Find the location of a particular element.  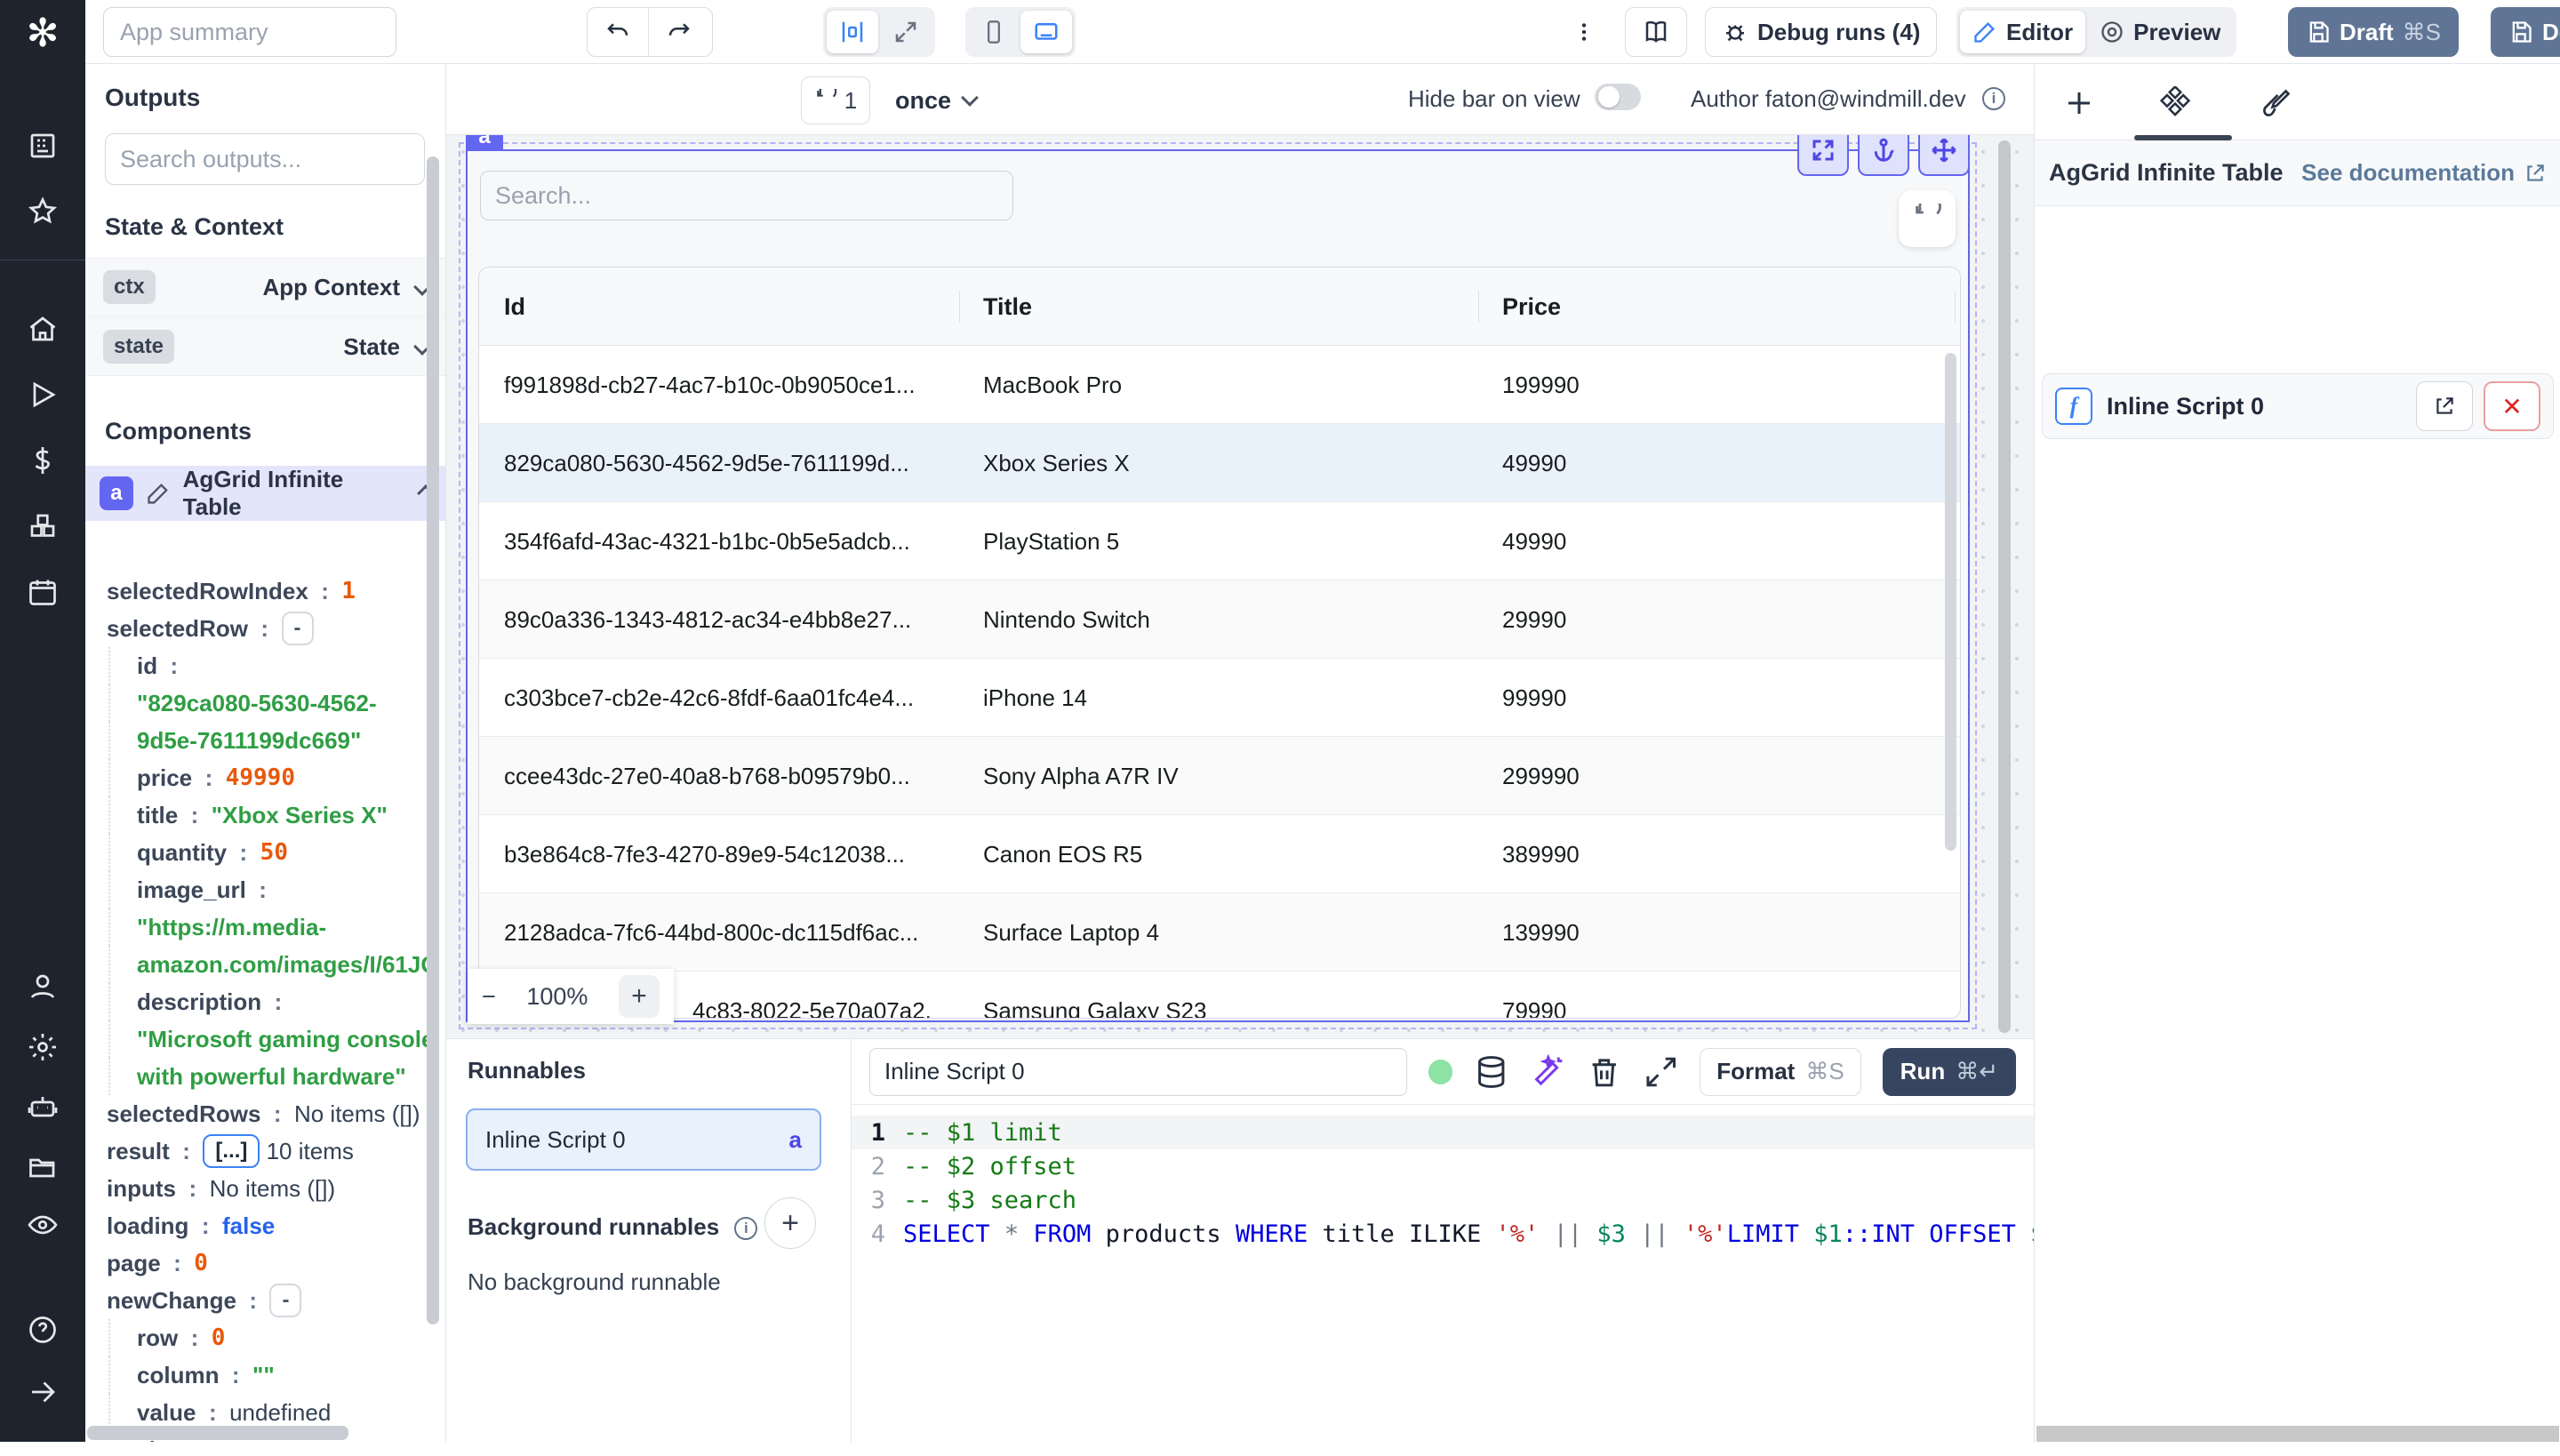

workspace-icon is located at coordinates (43, 146).